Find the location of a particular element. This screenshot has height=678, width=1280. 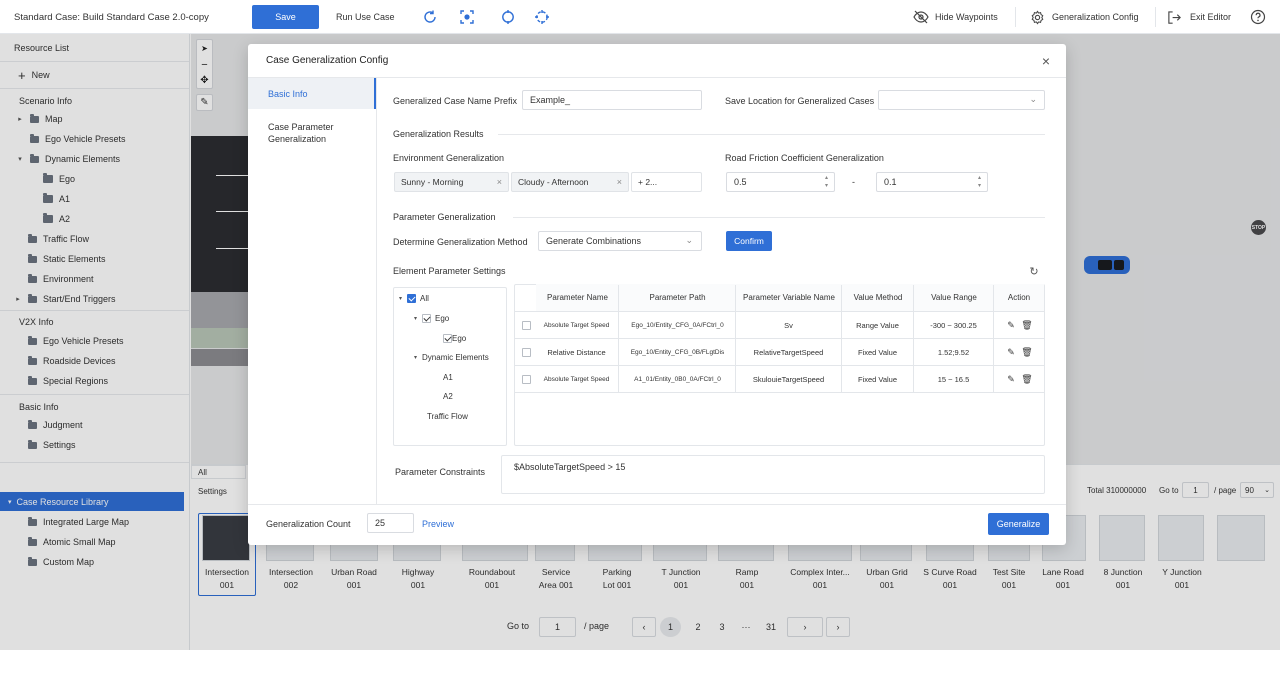

save-location-select: ⌄ is located at coordinates (961, 100).